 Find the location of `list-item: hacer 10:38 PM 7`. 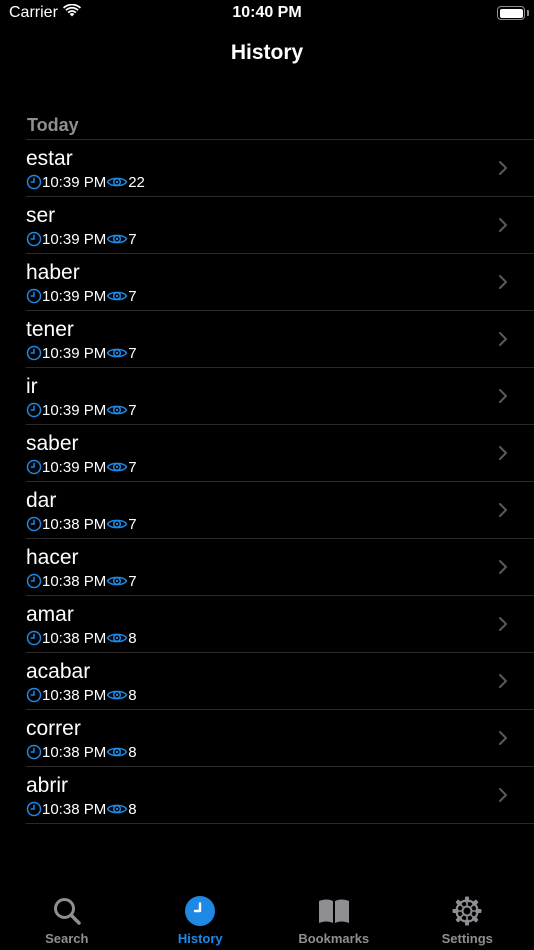

list-item: hacer 10:38 PM 7 is located at coordinates (280, 567).